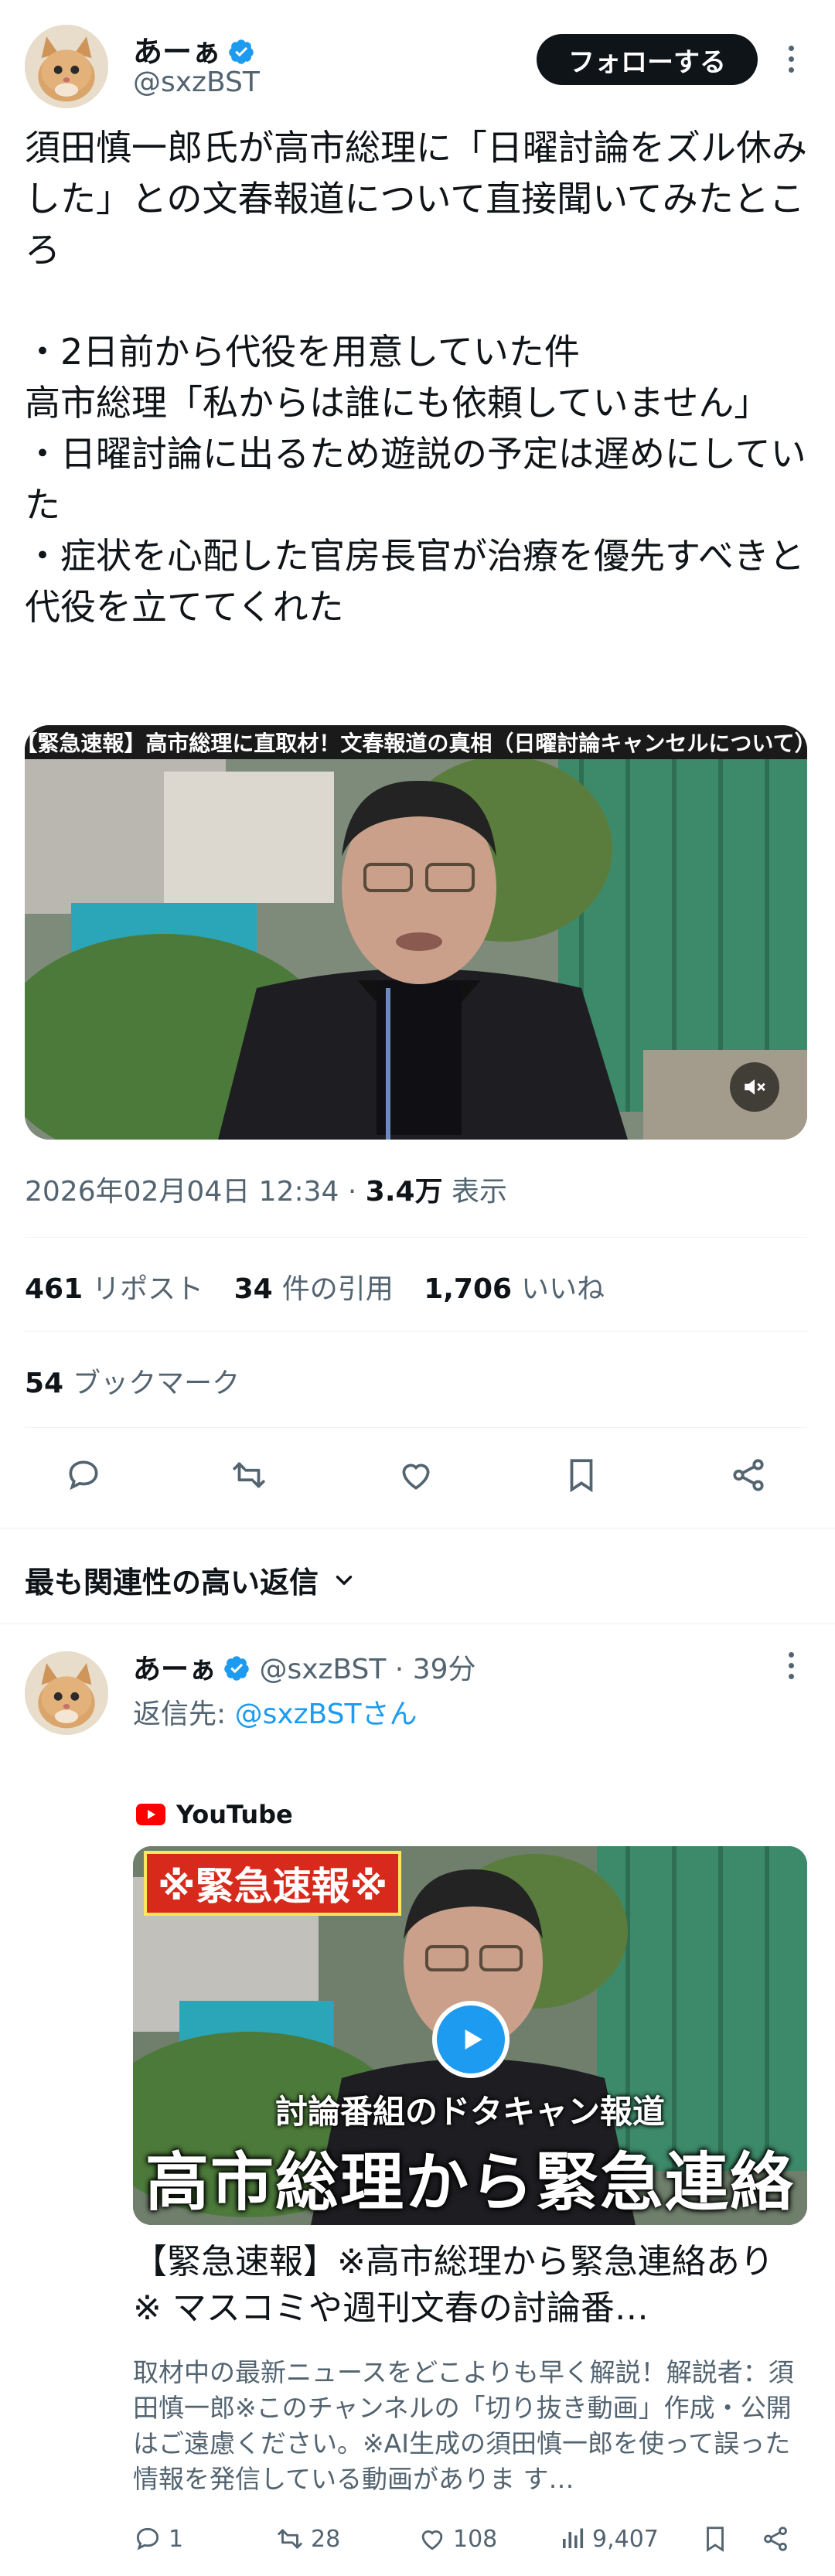  Describe the element at coordinates (647, 59) in the screenshot. I see `follow-button: フォローする` at that location.